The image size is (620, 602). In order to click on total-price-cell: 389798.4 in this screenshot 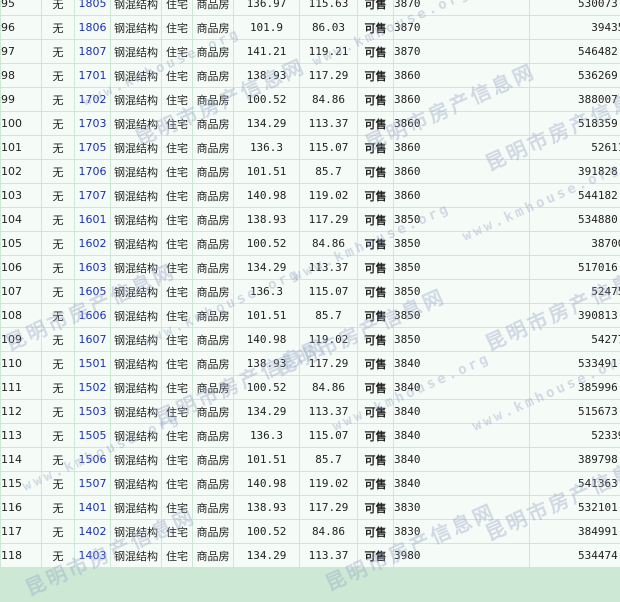, I will do `click(575, 459)`.